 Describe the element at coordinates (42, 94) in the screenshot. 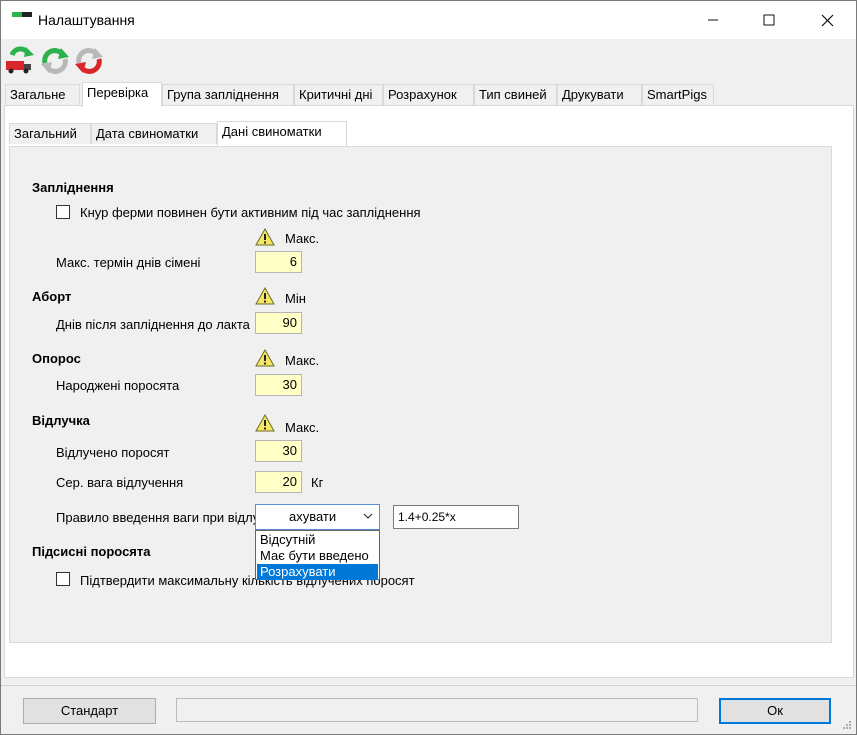

I see `tab-general: Загальне` at that location.